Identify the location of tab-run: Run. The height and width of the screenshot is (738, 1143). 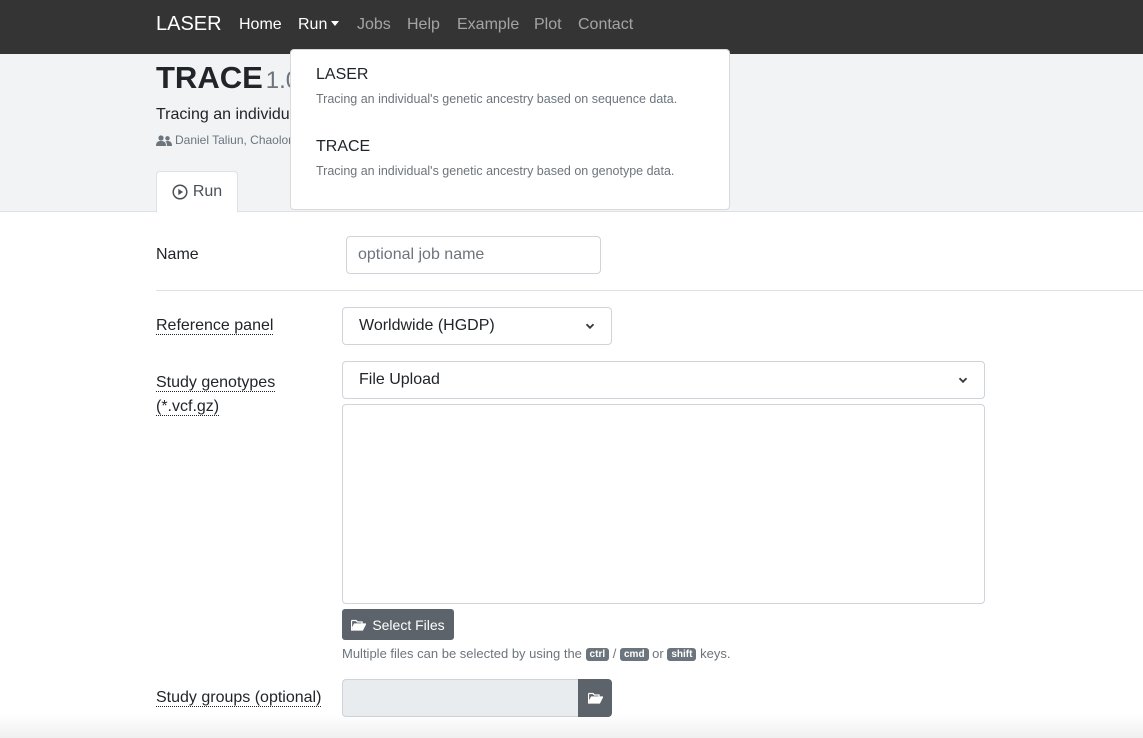
(197, 192).